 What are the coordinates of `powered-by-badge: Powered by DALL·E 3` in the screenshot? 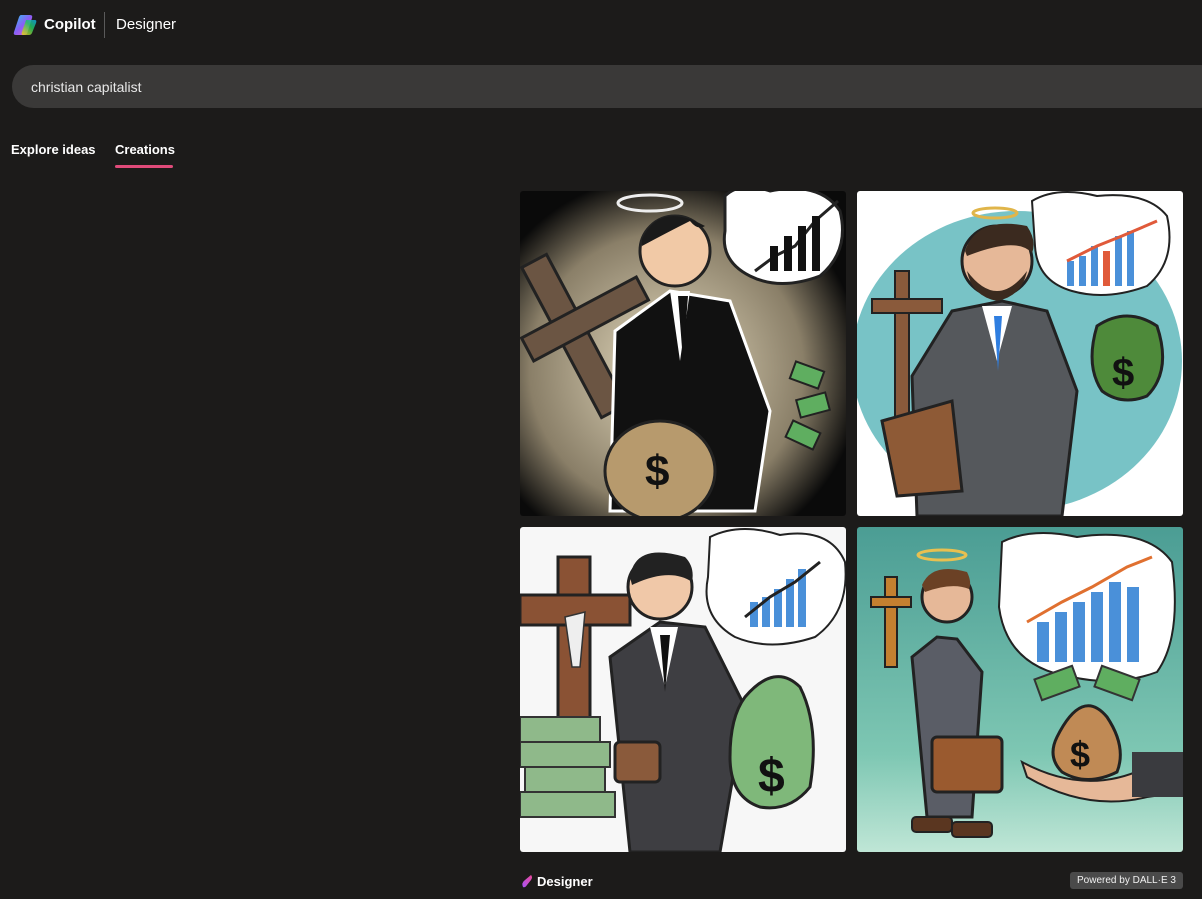 It's located at (1126, 880).